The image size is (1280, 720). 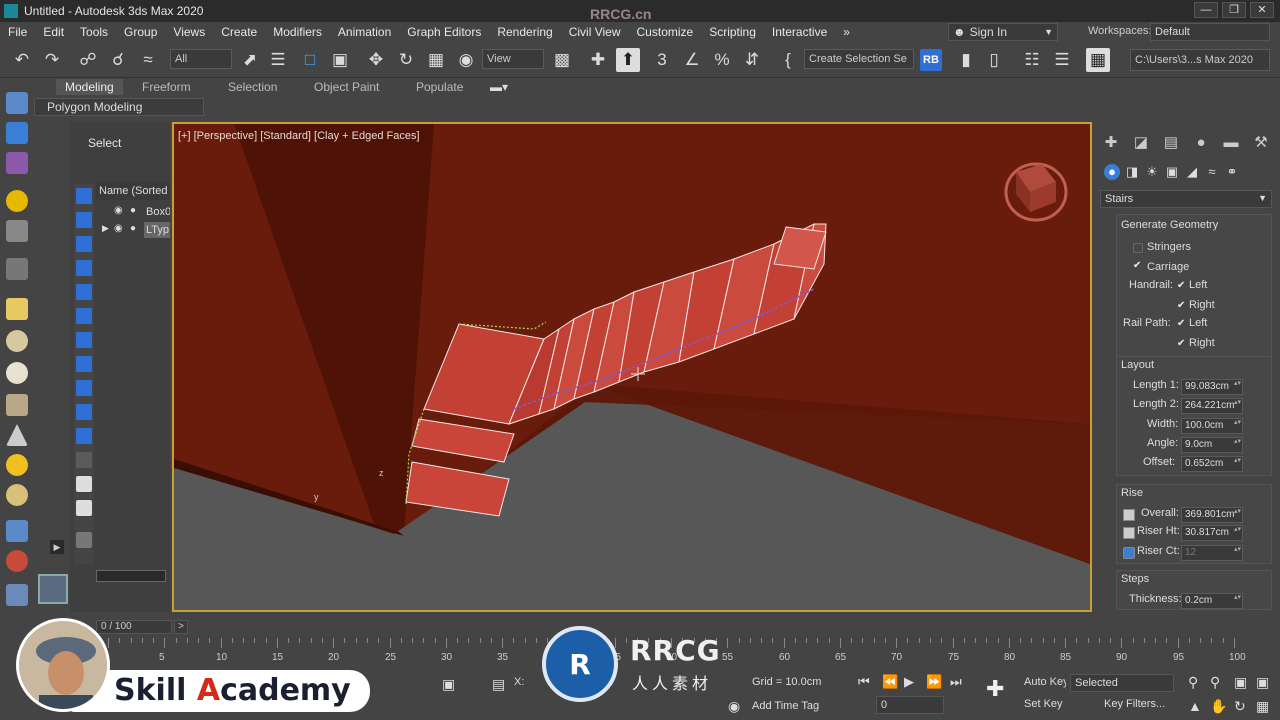 I want to click on particles-icon, so click(x=17, y=531).